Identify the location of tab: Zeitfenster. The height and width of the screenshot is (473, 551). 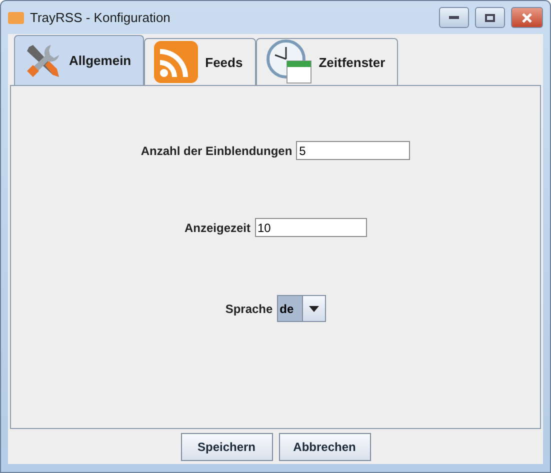
(327, 61).